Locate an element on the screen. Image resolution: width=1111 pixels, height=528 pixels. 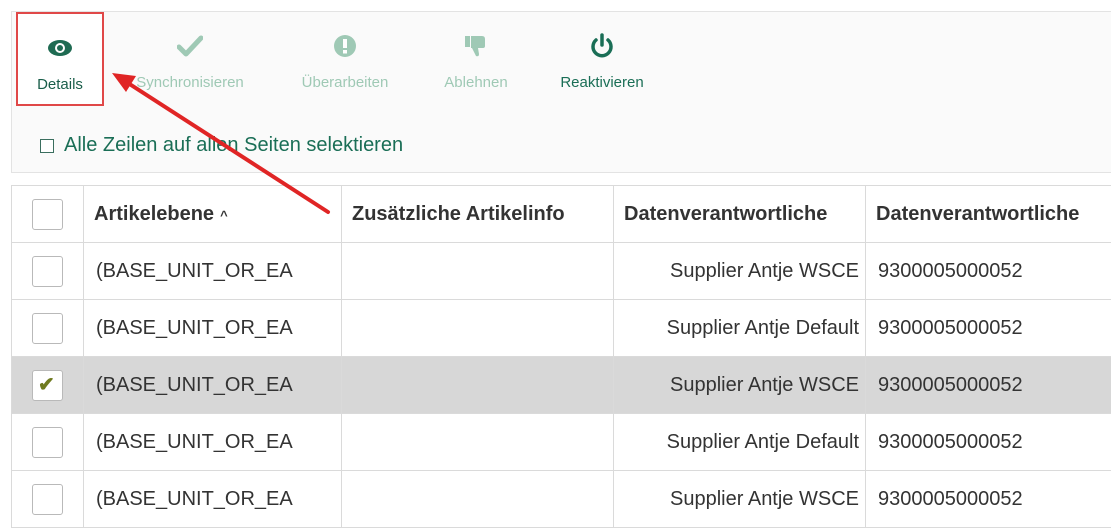
checkmark-icon: ✔ is located at coordinates (46, 385).